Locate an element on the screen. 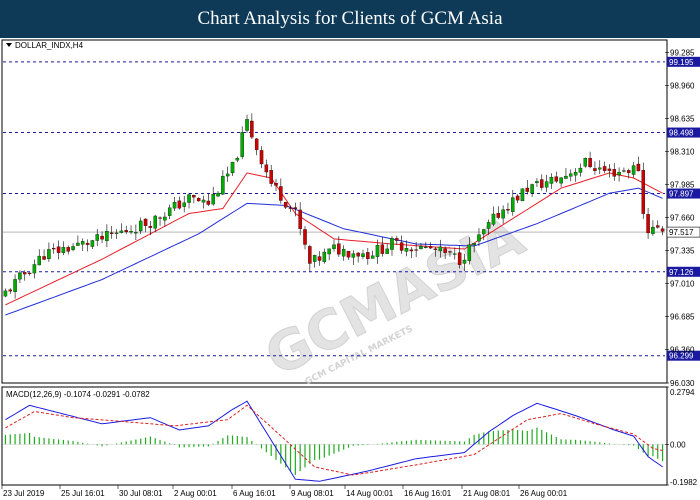 Image resolution: width=700 pixels, height=500 pixels. price-tick-label: 96.360 is located at coordinates (682, 350).